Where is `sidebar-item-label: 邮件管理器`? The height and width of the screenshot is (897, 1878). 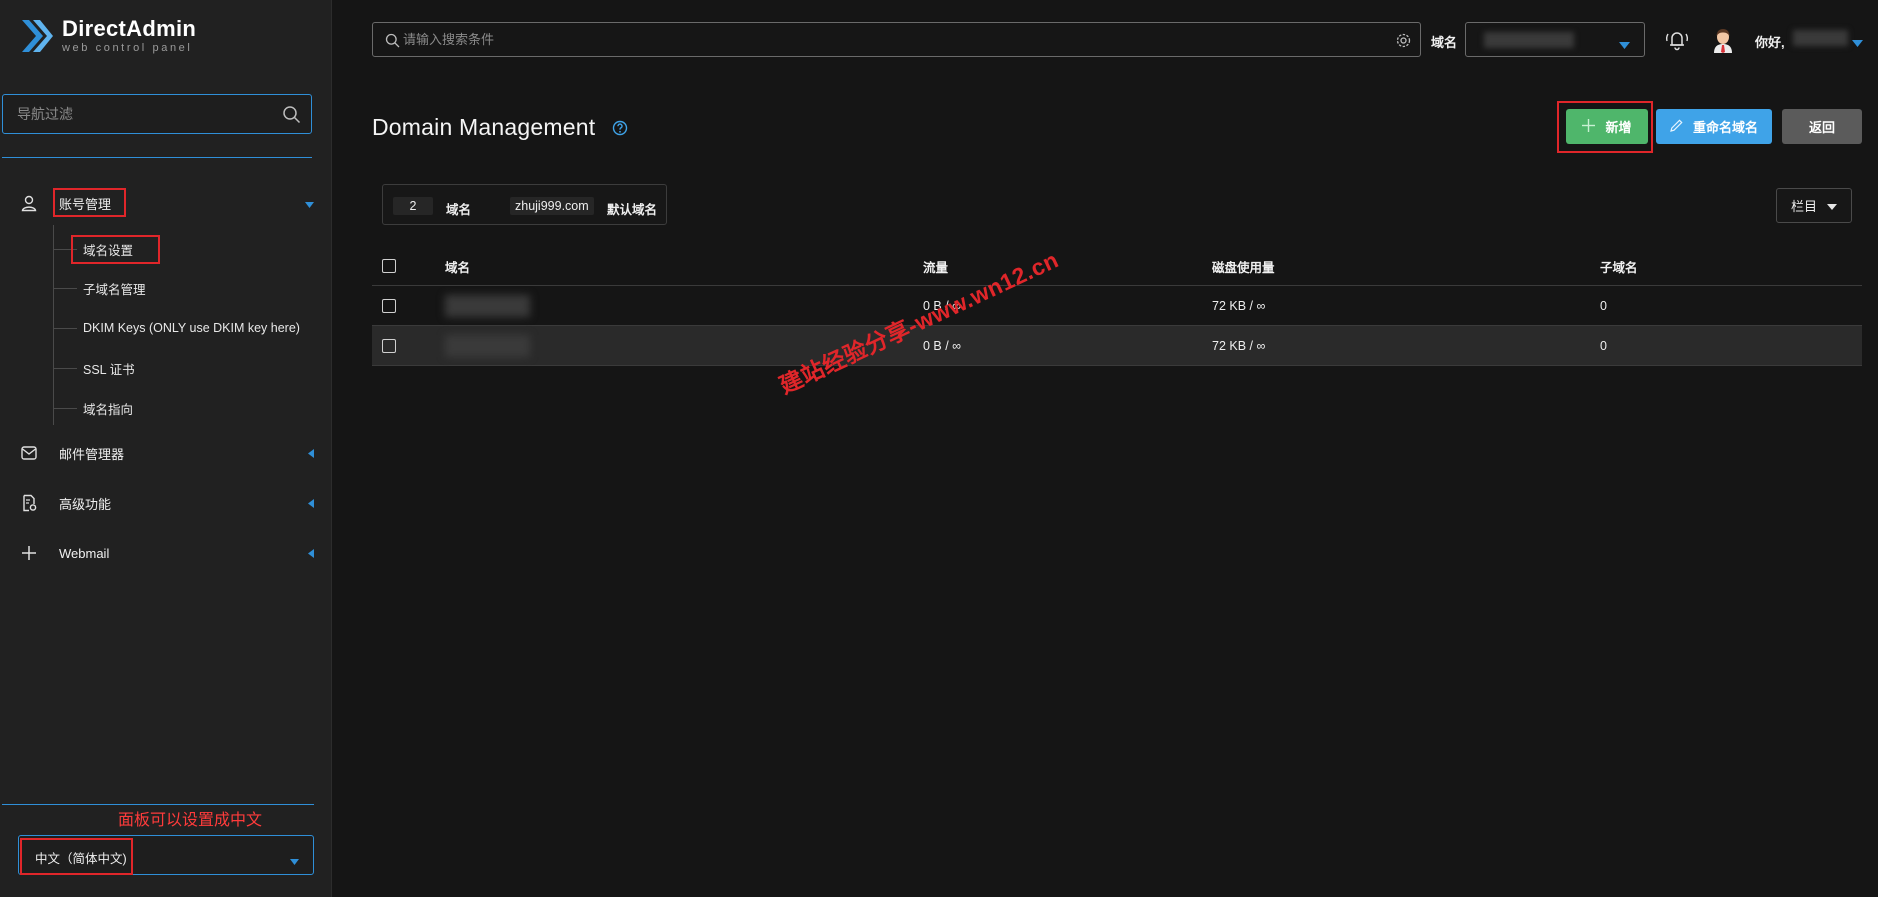 sidebar-item-label: 邮件管理器 is located at coordinates (92, 454).